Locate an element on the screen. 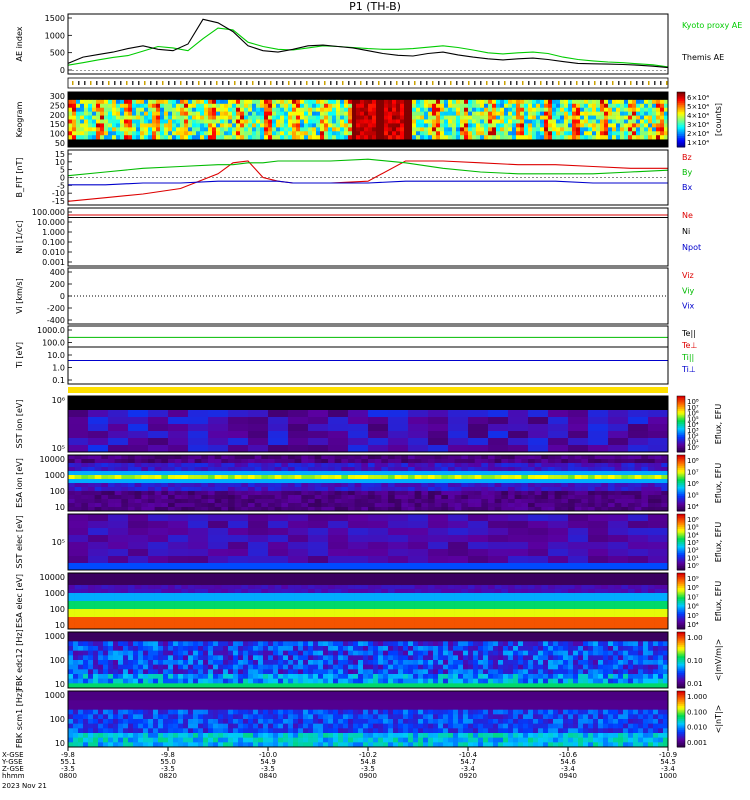 This screenshot has height=800, width=750. temperature-panel-ytick: 1.0 is located at coordinates (58, 368).